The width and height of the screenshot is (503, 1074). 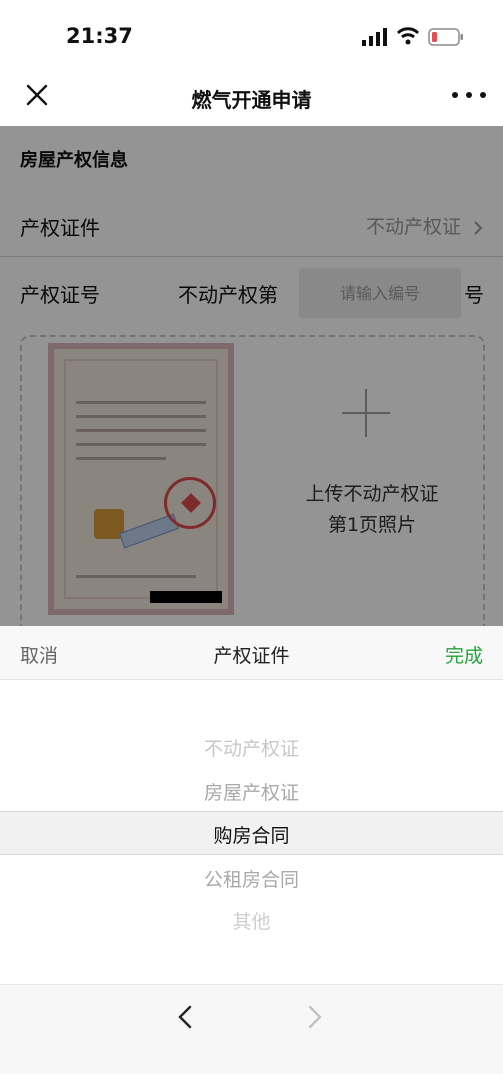 I want to click on picker-header: 产权证件 取消 完成, so click(x=251, y=653).